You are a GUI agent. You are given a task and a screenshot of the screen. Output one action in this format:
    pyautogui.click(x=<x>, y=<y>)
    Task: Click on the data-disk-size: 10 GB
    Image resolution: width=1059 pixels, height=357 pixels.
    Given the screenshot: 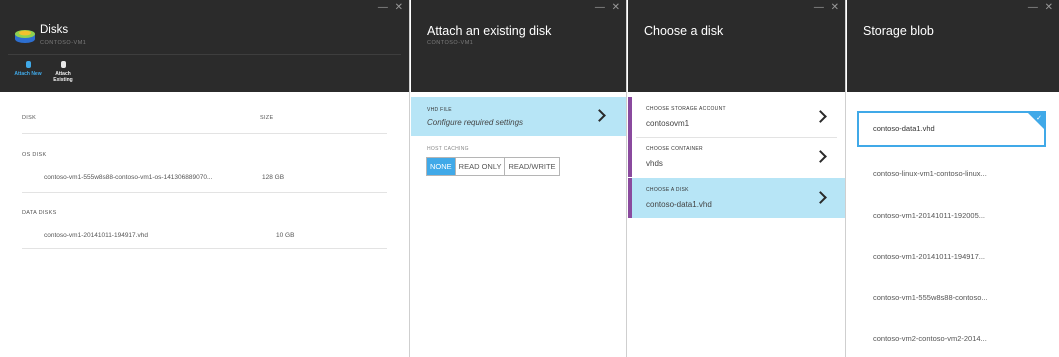 What is the action you would take?
    pyautogui.click(x=285, y=235)
    